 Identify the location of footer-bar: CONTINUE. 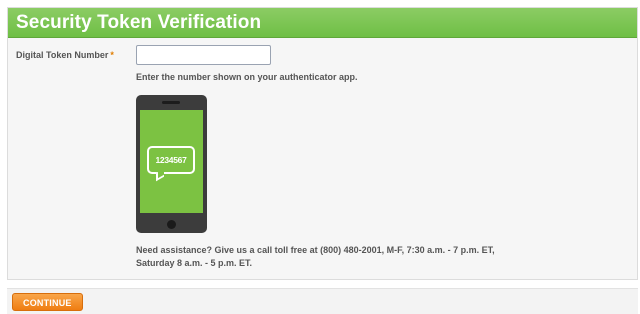
(322, 301).